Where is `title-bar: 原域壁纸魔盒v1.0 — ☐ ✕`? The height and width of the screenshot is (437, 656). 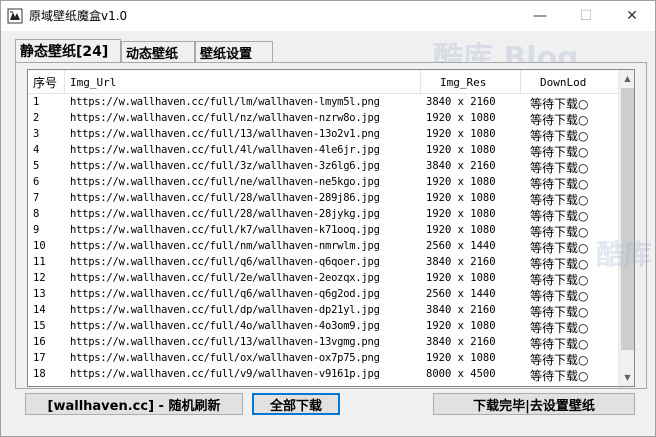
title-bar: 原域壁纸魔盒v1.0 — ☐ ✕ is located at coordinates (328, 16).